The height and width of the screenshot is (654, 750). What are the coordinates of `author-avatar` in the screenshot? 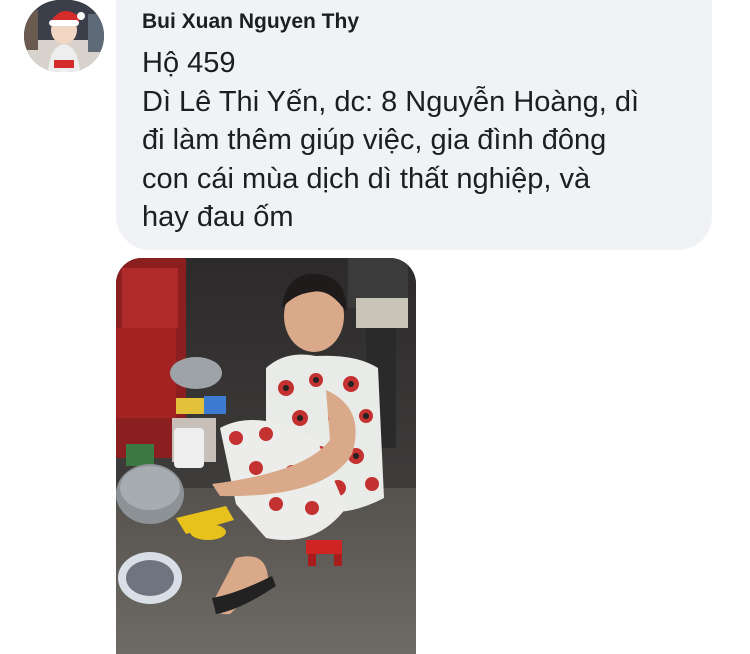 It's located at (64, 36).